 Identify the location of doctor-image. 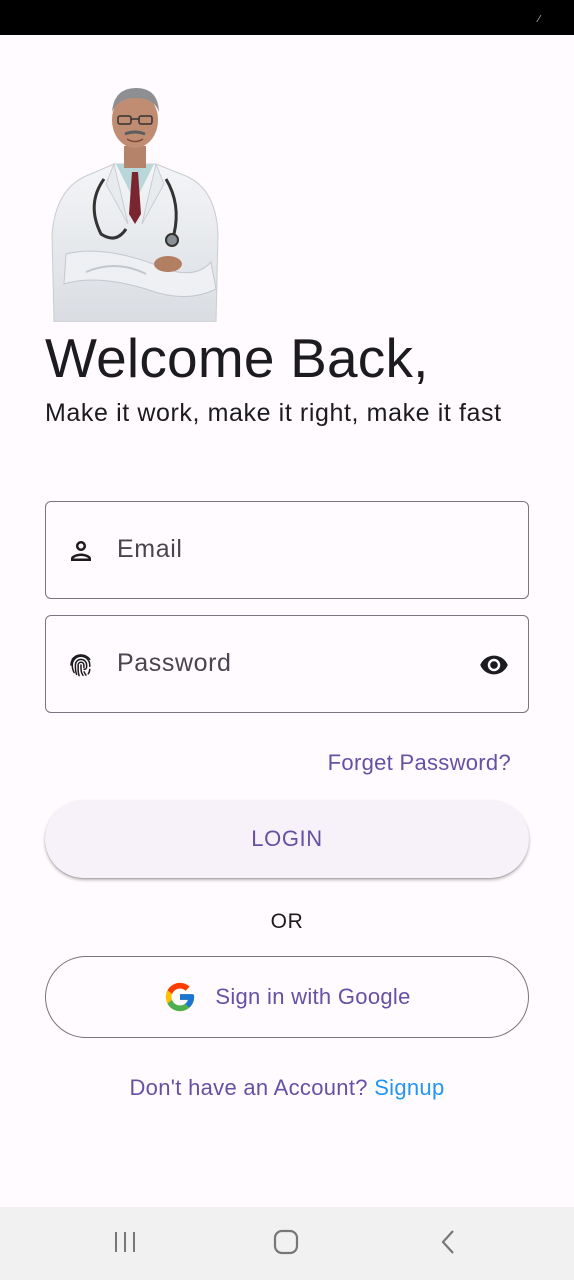
(135, 205).